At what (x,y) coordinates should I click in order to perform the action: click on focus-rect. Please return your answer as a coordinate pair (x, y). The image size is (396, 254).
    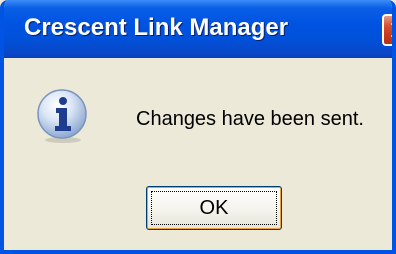
    Looking at the image, I should click on (214, 208).